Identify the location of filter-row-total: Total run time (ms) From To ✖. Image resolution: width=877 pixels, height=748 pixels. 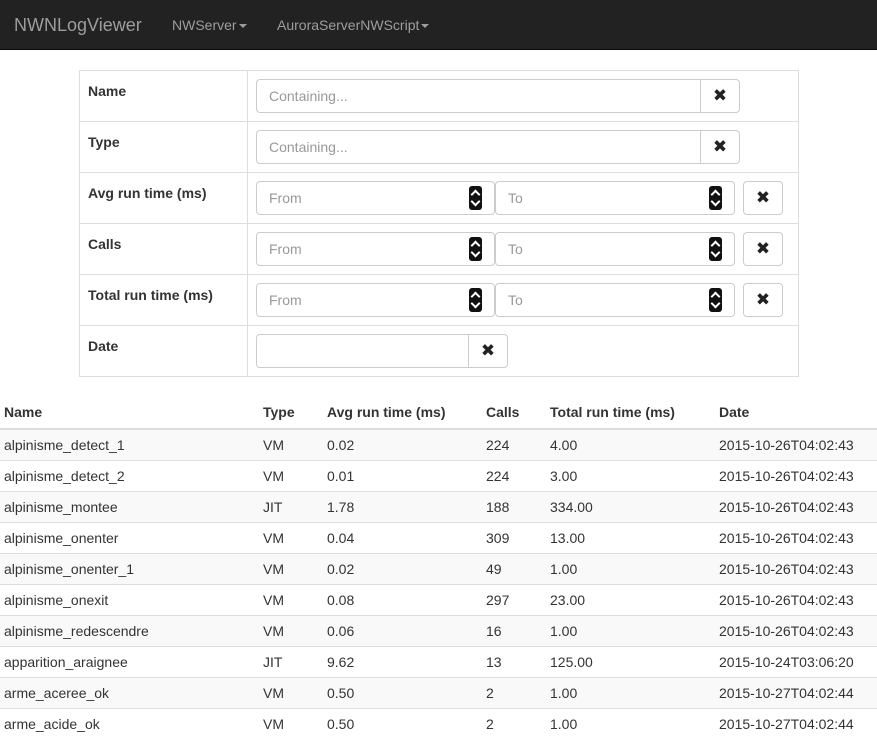
(439, 299).